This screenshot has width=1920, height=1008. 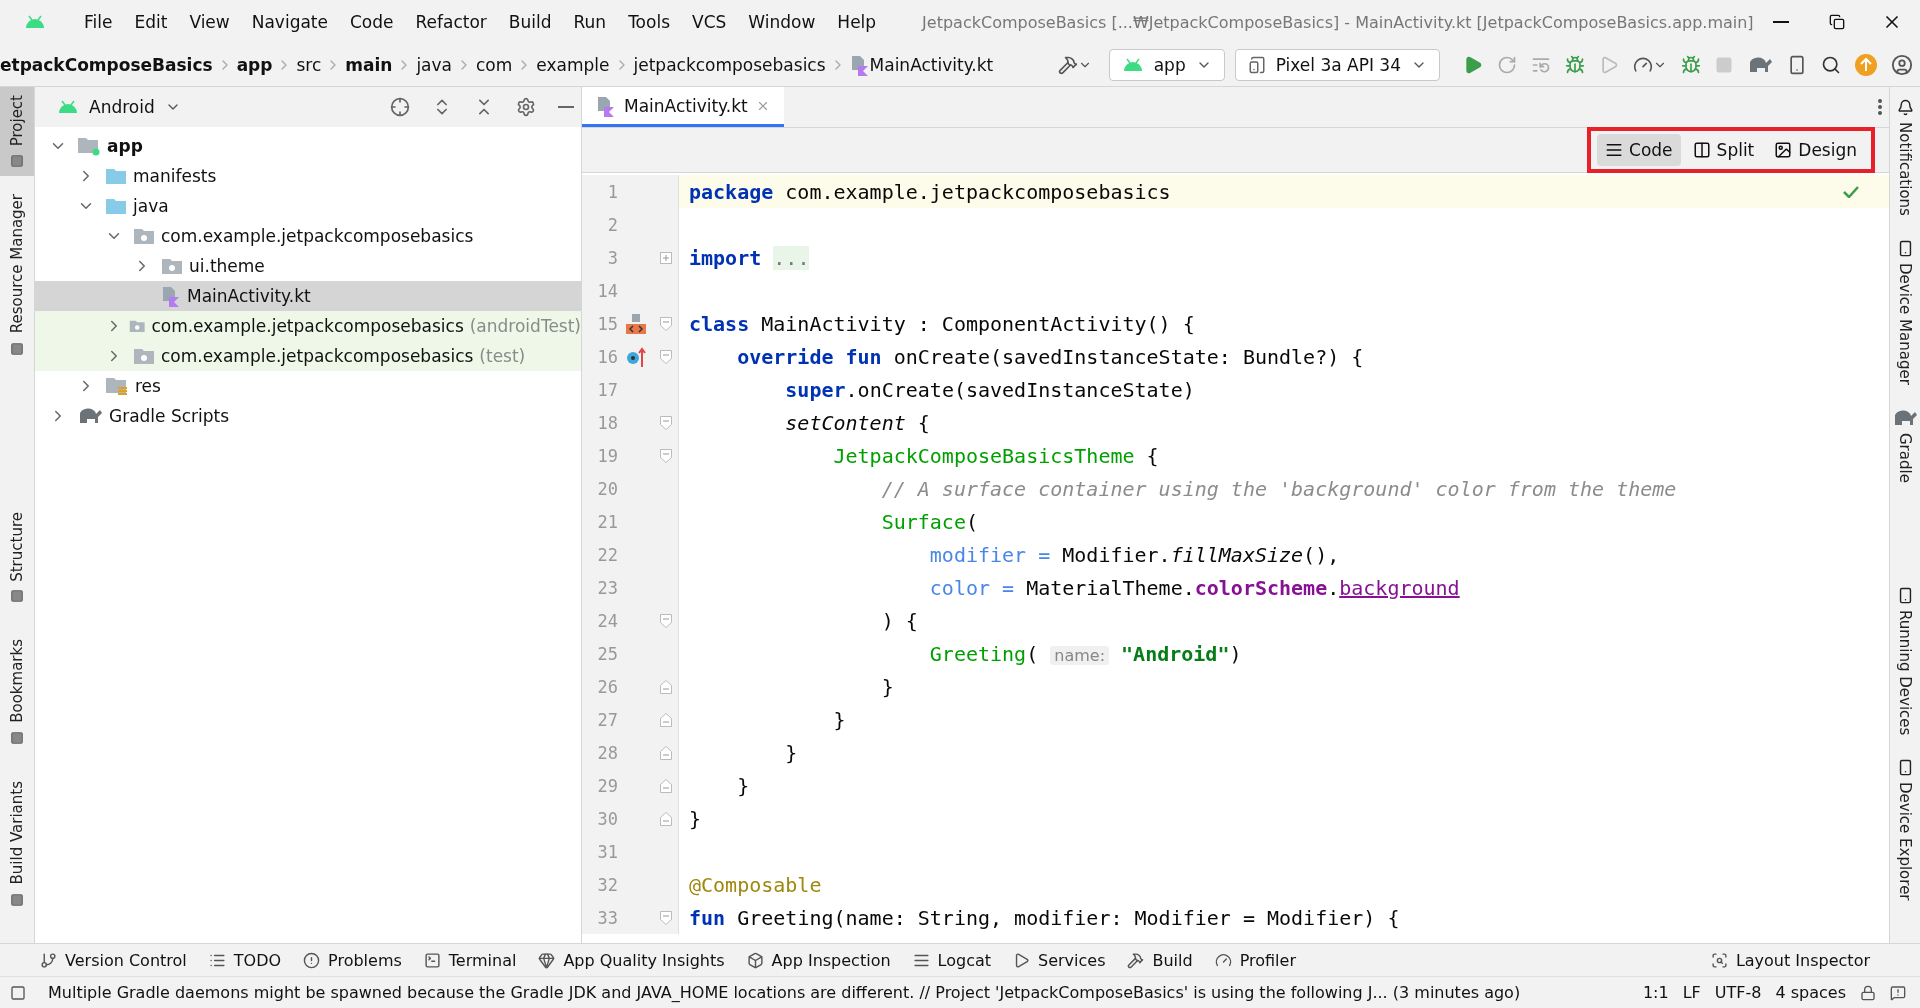 I want to click on settings-icon, so click(x=526, y=107).